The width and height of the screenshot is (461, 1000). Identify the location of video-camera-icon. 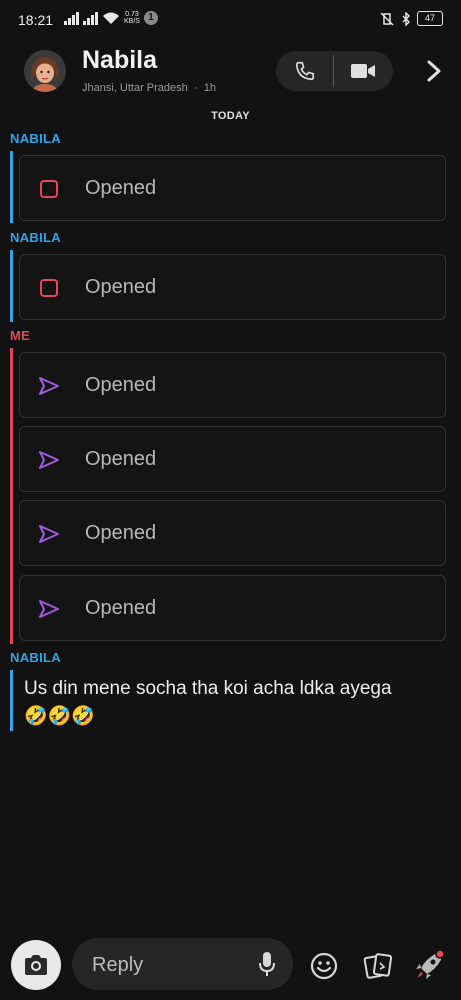
(362, 71).